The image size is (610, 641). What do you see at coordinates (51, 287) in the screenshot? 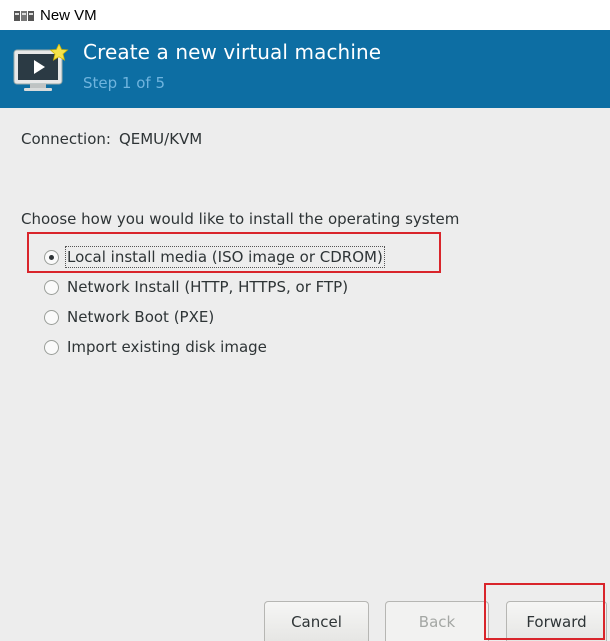
I see `radio-network-install` at bounding box center [51, 287].